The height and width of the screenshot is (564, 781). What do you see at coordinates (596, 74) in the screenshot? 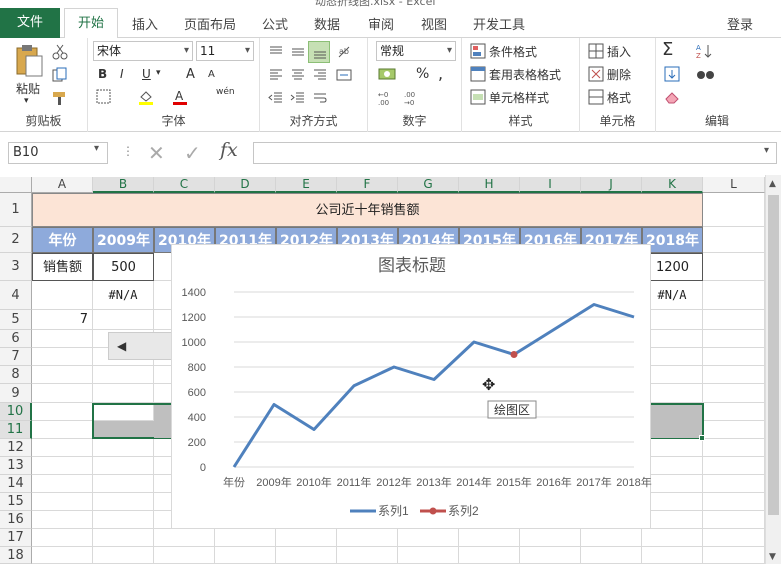
I see `delete-cells-icon` at bounding box center [596, 74].